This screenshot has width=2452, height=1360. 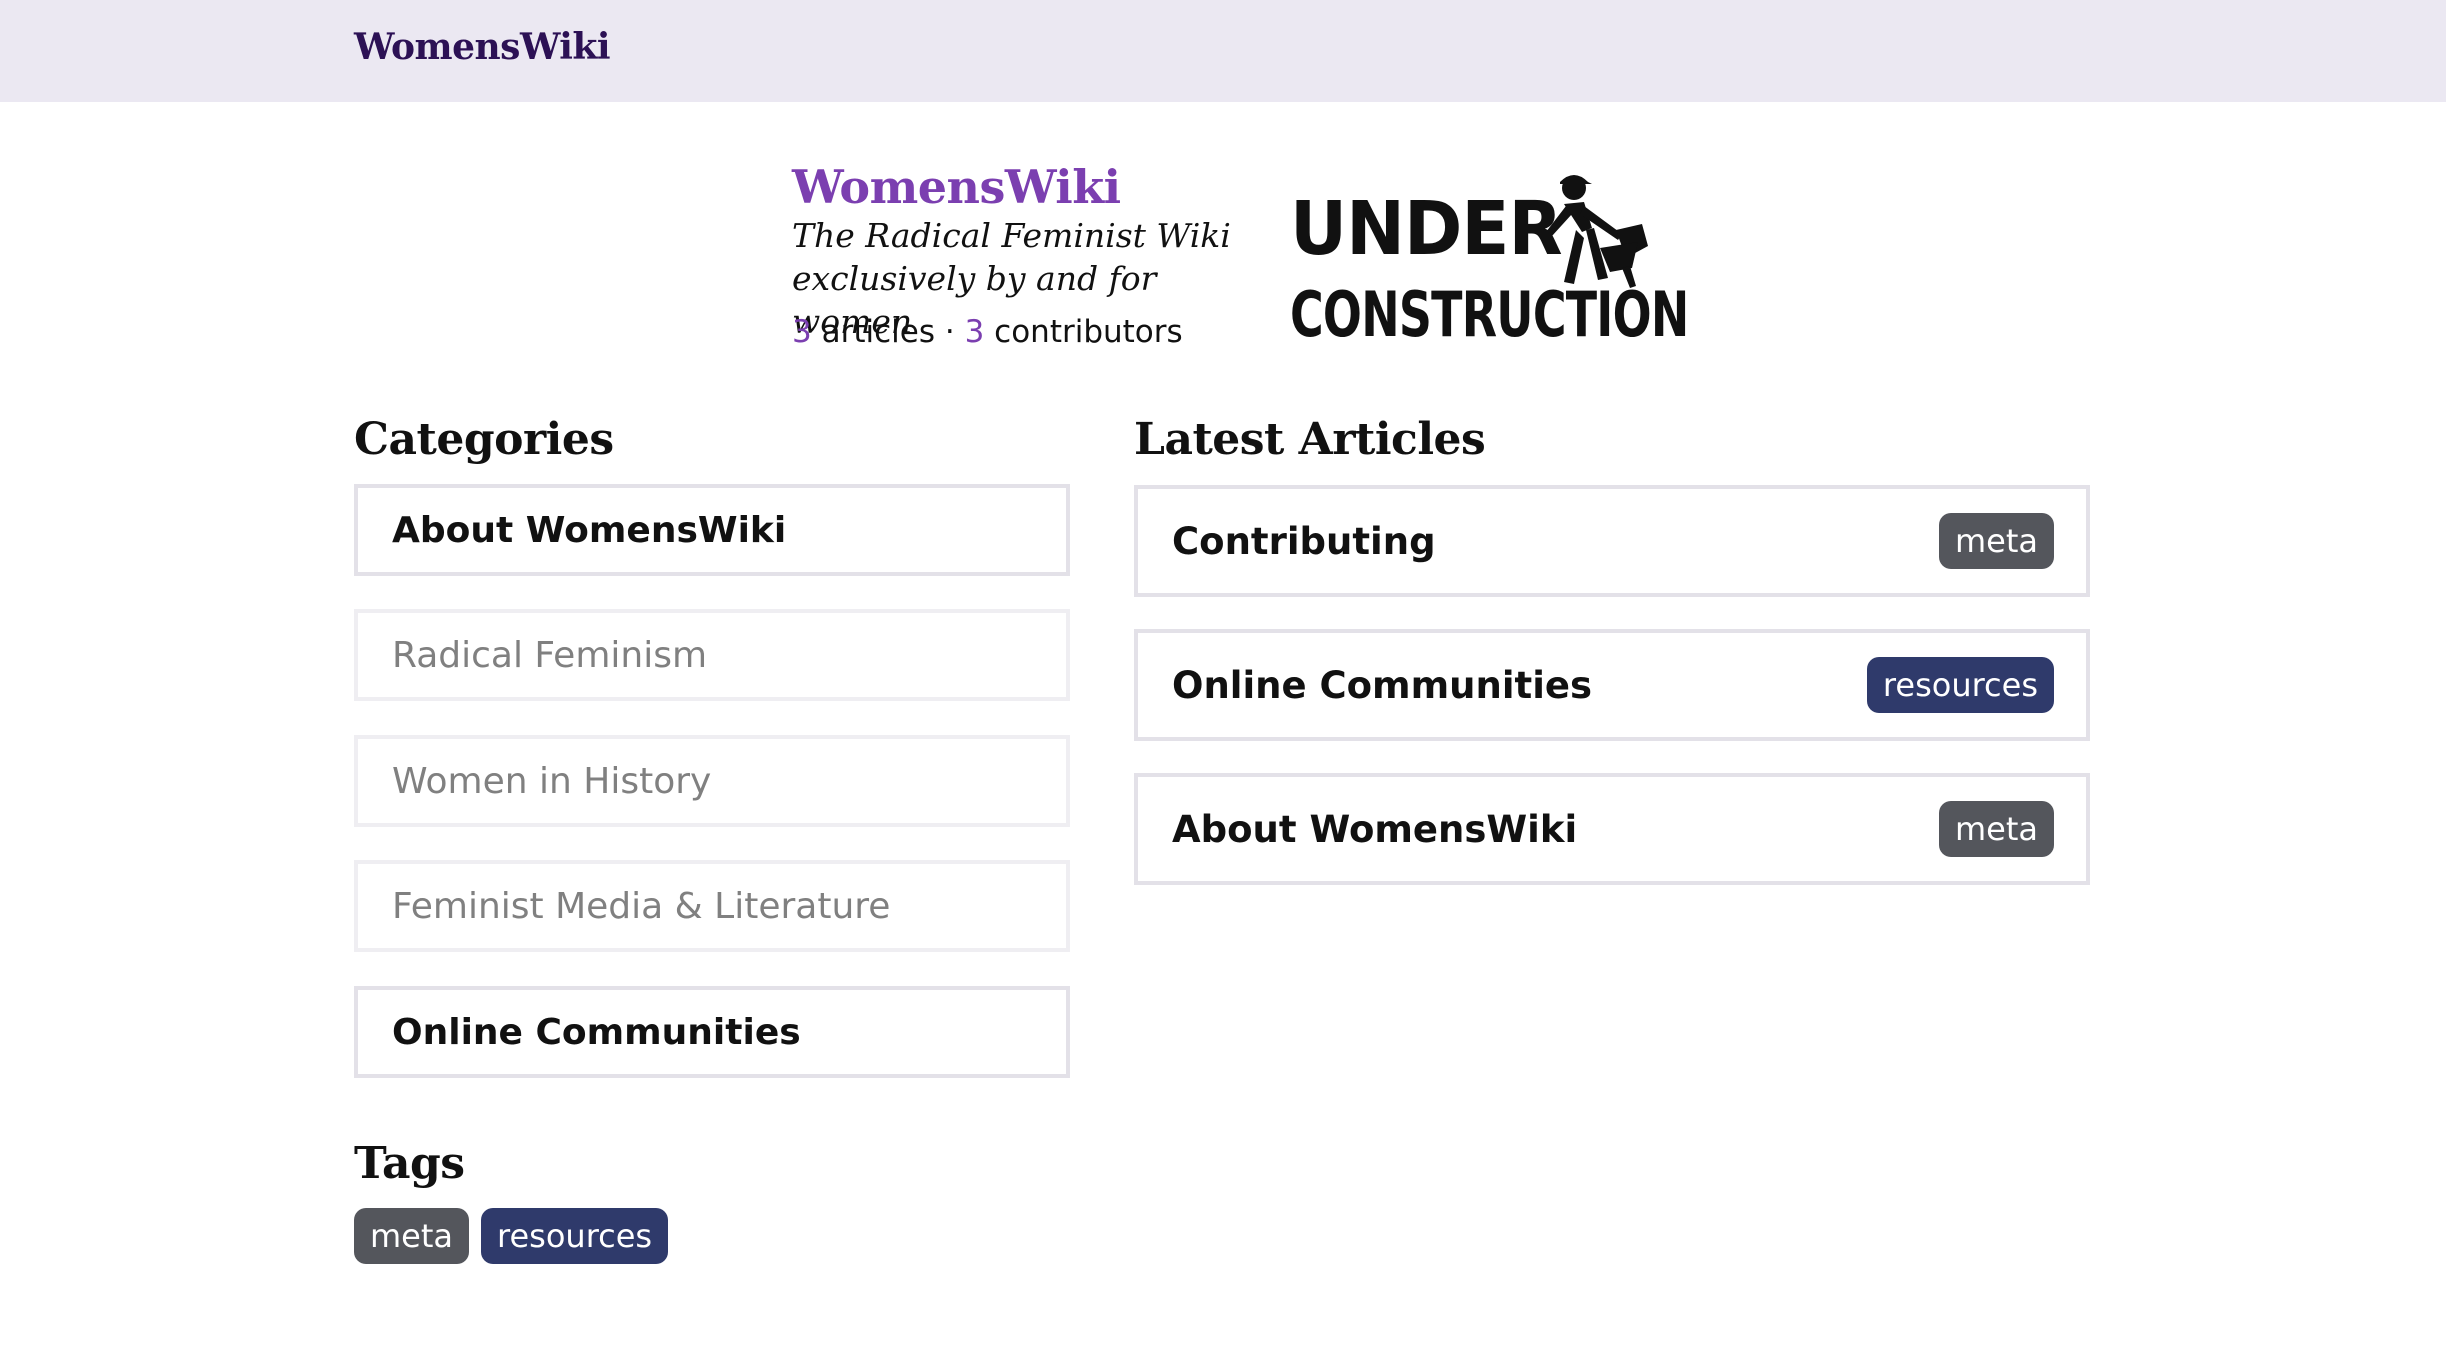 What do you see at coordinates (2449, 680) in the screenshot?
I see `page-scrollbar` at bounding box center [2449, 680].